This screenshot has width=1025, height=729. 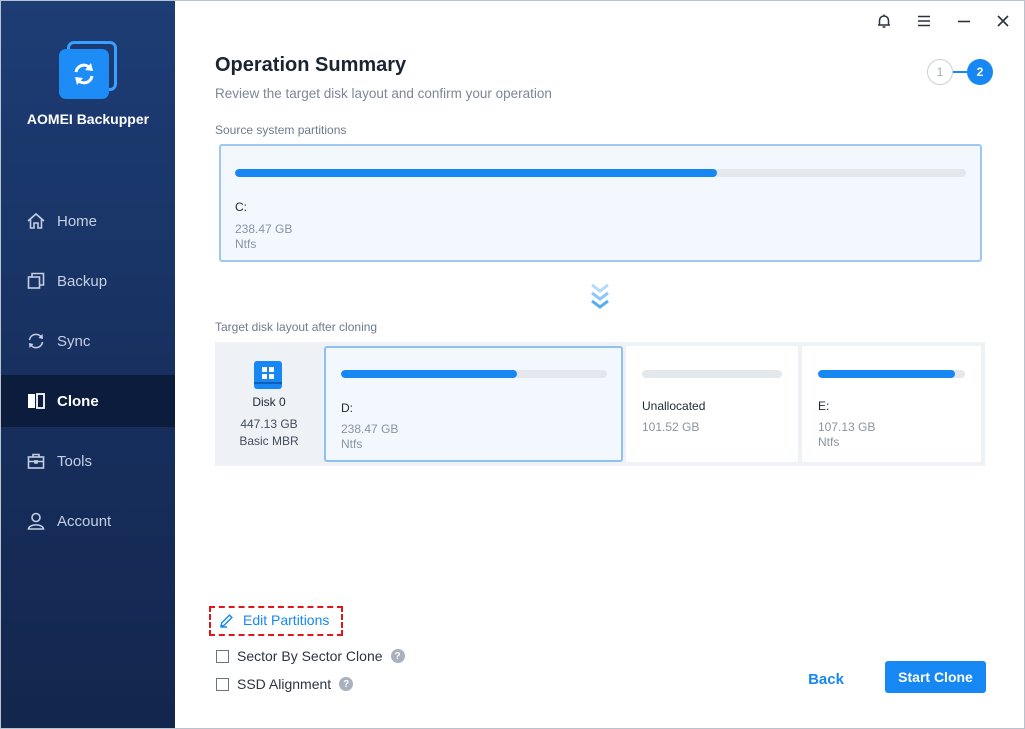 I want to click on edit-partitions-link: Edit Partitions, so click(x=274, y=620).